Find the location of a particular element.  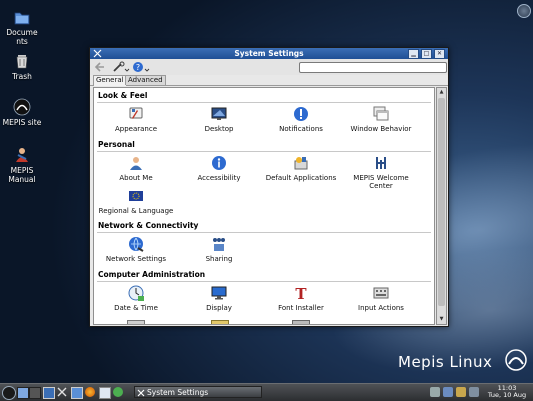

display-icon is located at coordinates (219, 293).